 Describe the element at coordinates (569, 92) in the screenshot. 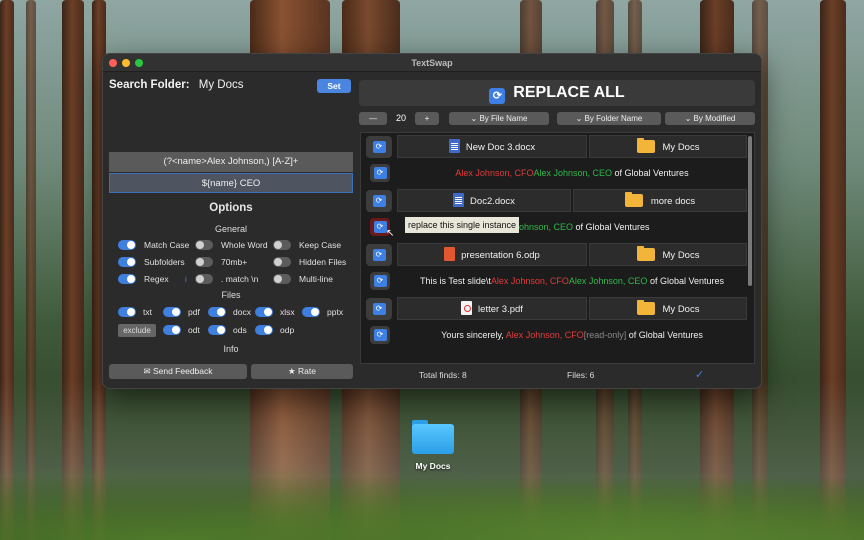

I see `replace-all-label: REPLACE ALL` at that location.